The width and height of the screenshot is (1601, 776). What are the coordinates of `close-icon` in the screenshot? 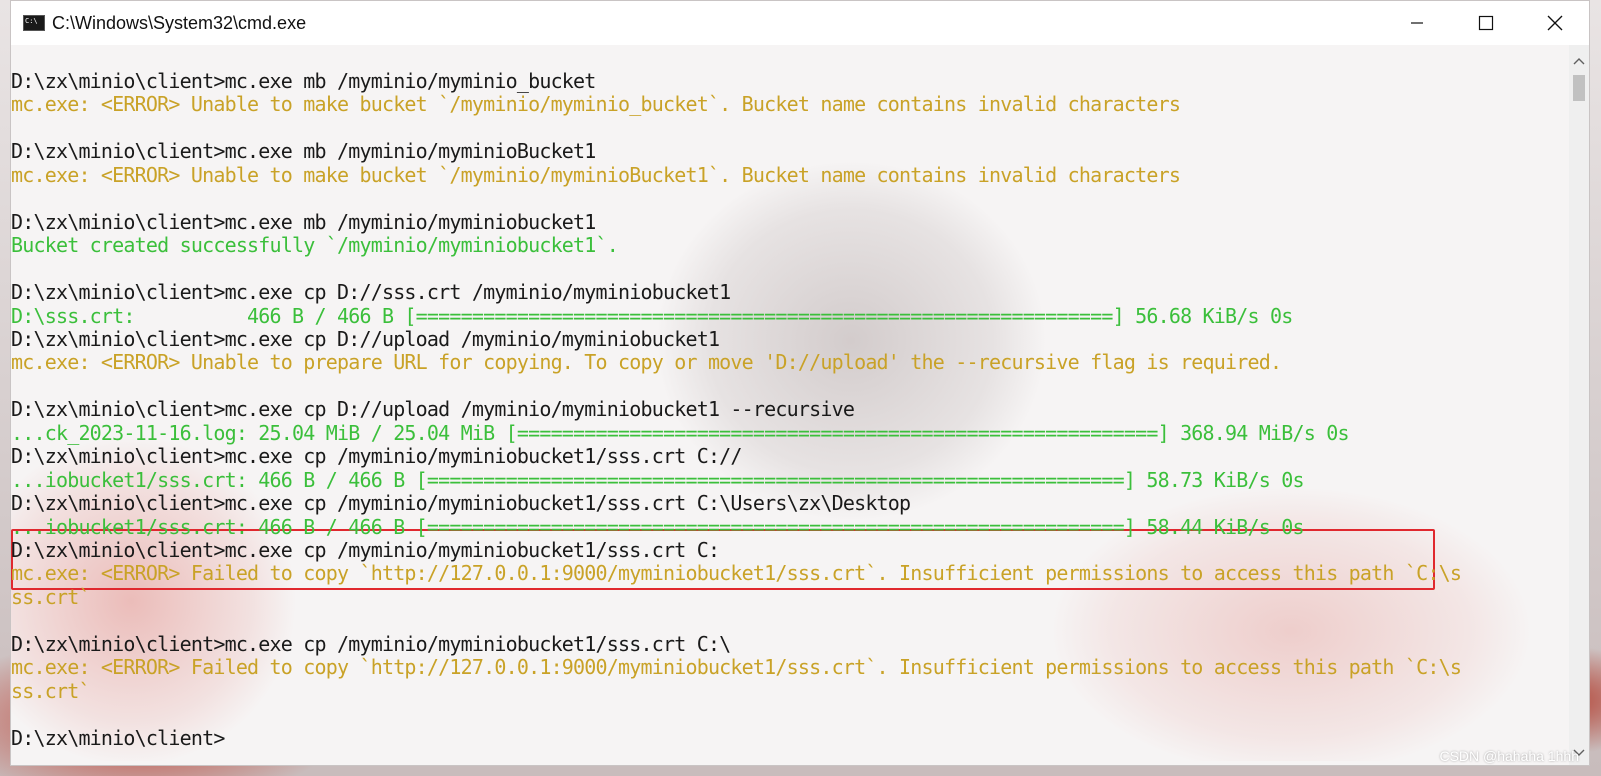 It's located at (1554, 23).